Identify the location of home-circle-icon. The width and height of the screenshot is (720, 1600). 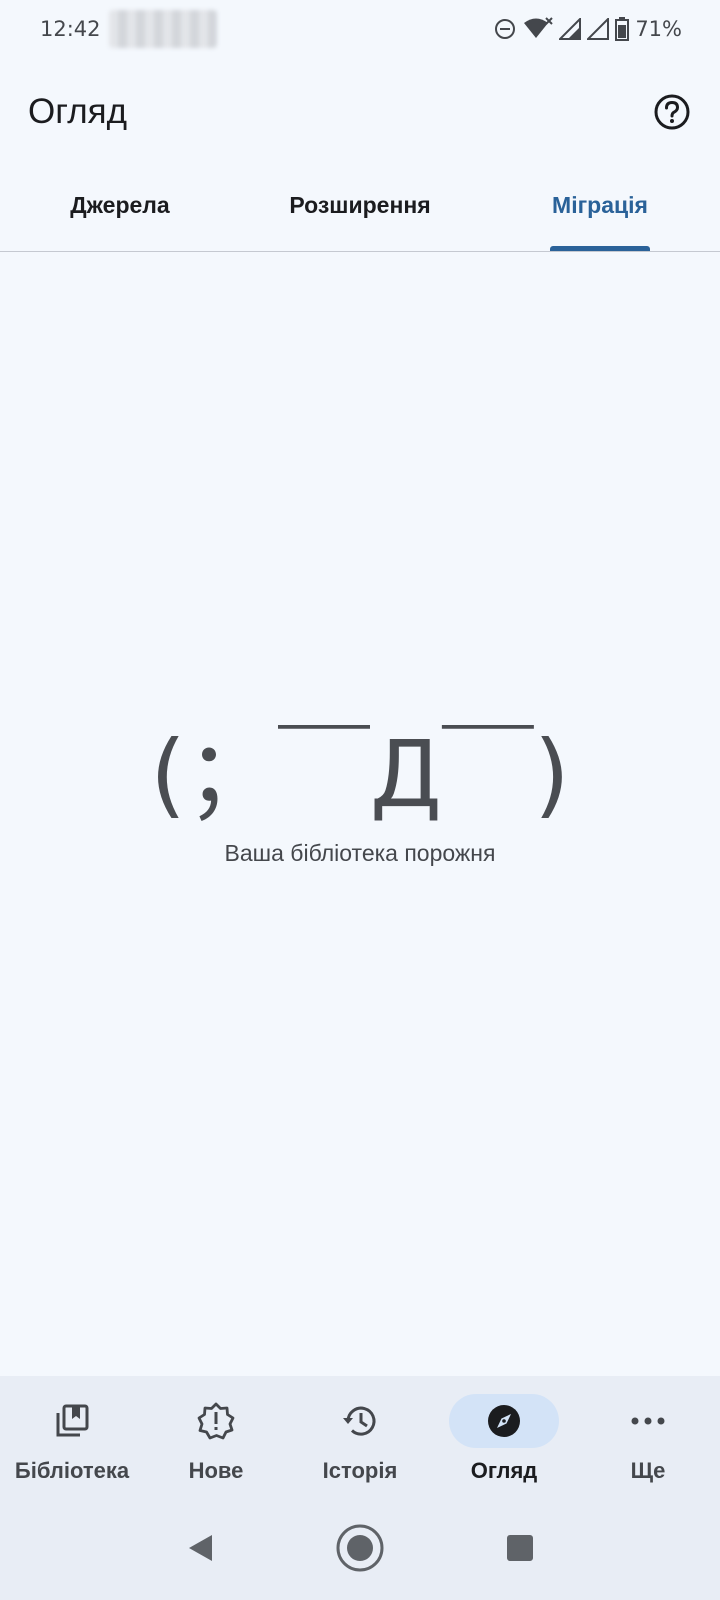
(360, 1548).